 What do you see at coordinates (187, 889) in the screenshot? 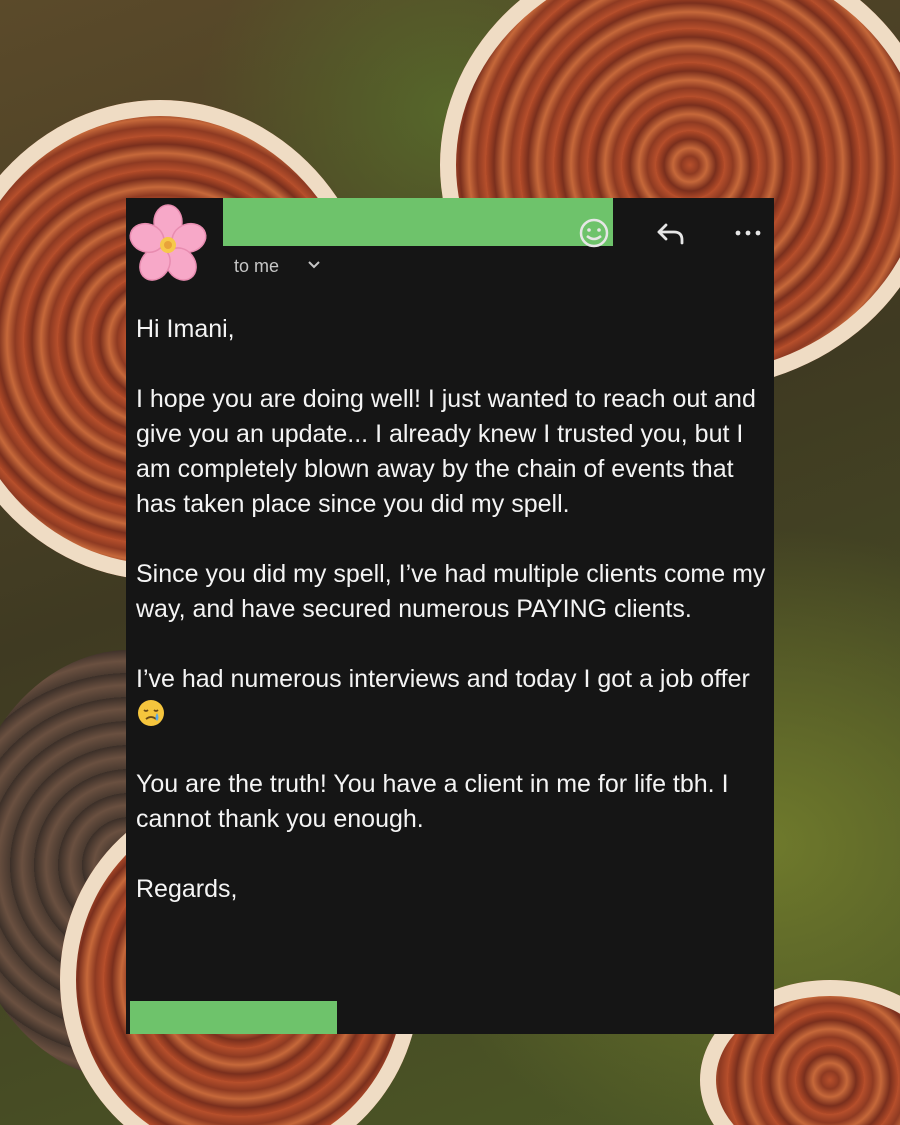
I see `closing: Regards,` at bounding box center [187, 889].